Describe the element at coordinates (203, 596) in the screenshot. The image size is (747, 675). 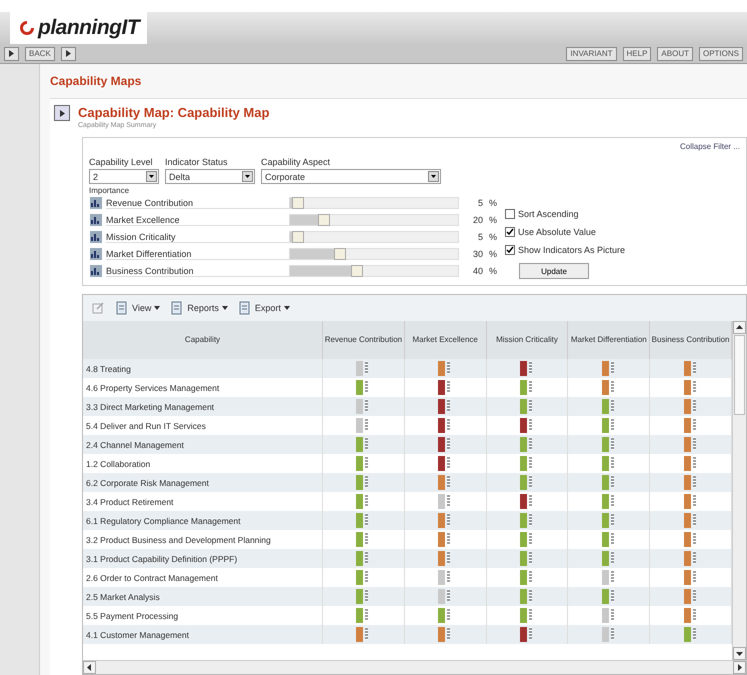
I see `capability-cell: 2.5 Market Analysis` at that location.